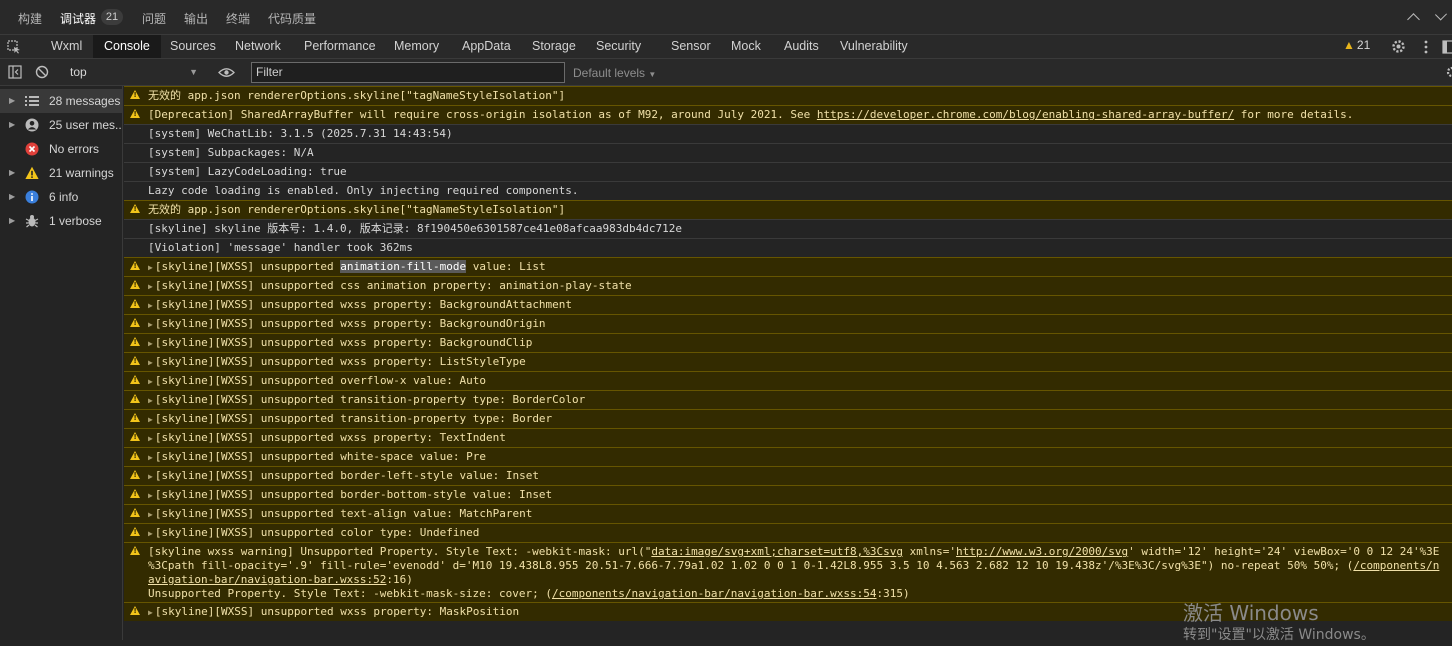 This screenshot has height=646, width=1452. What do you see at coordinates (238, 18) in the screenshot?
I see `tab-terminal: 终端` at bounding box center [238, 18].